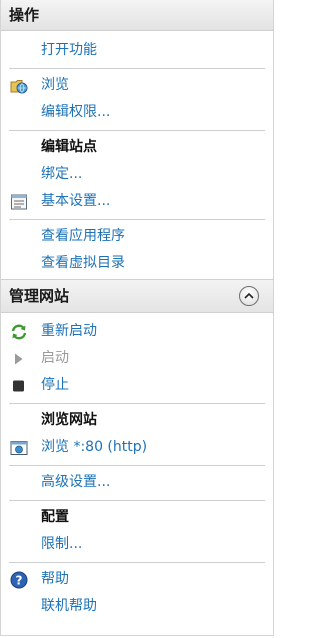  What do you see at coordinates (137, 263) in the screenshot?
I see `view-virtual-dirs-link: 查看虚拟目录` at bounding box center [137, 263].